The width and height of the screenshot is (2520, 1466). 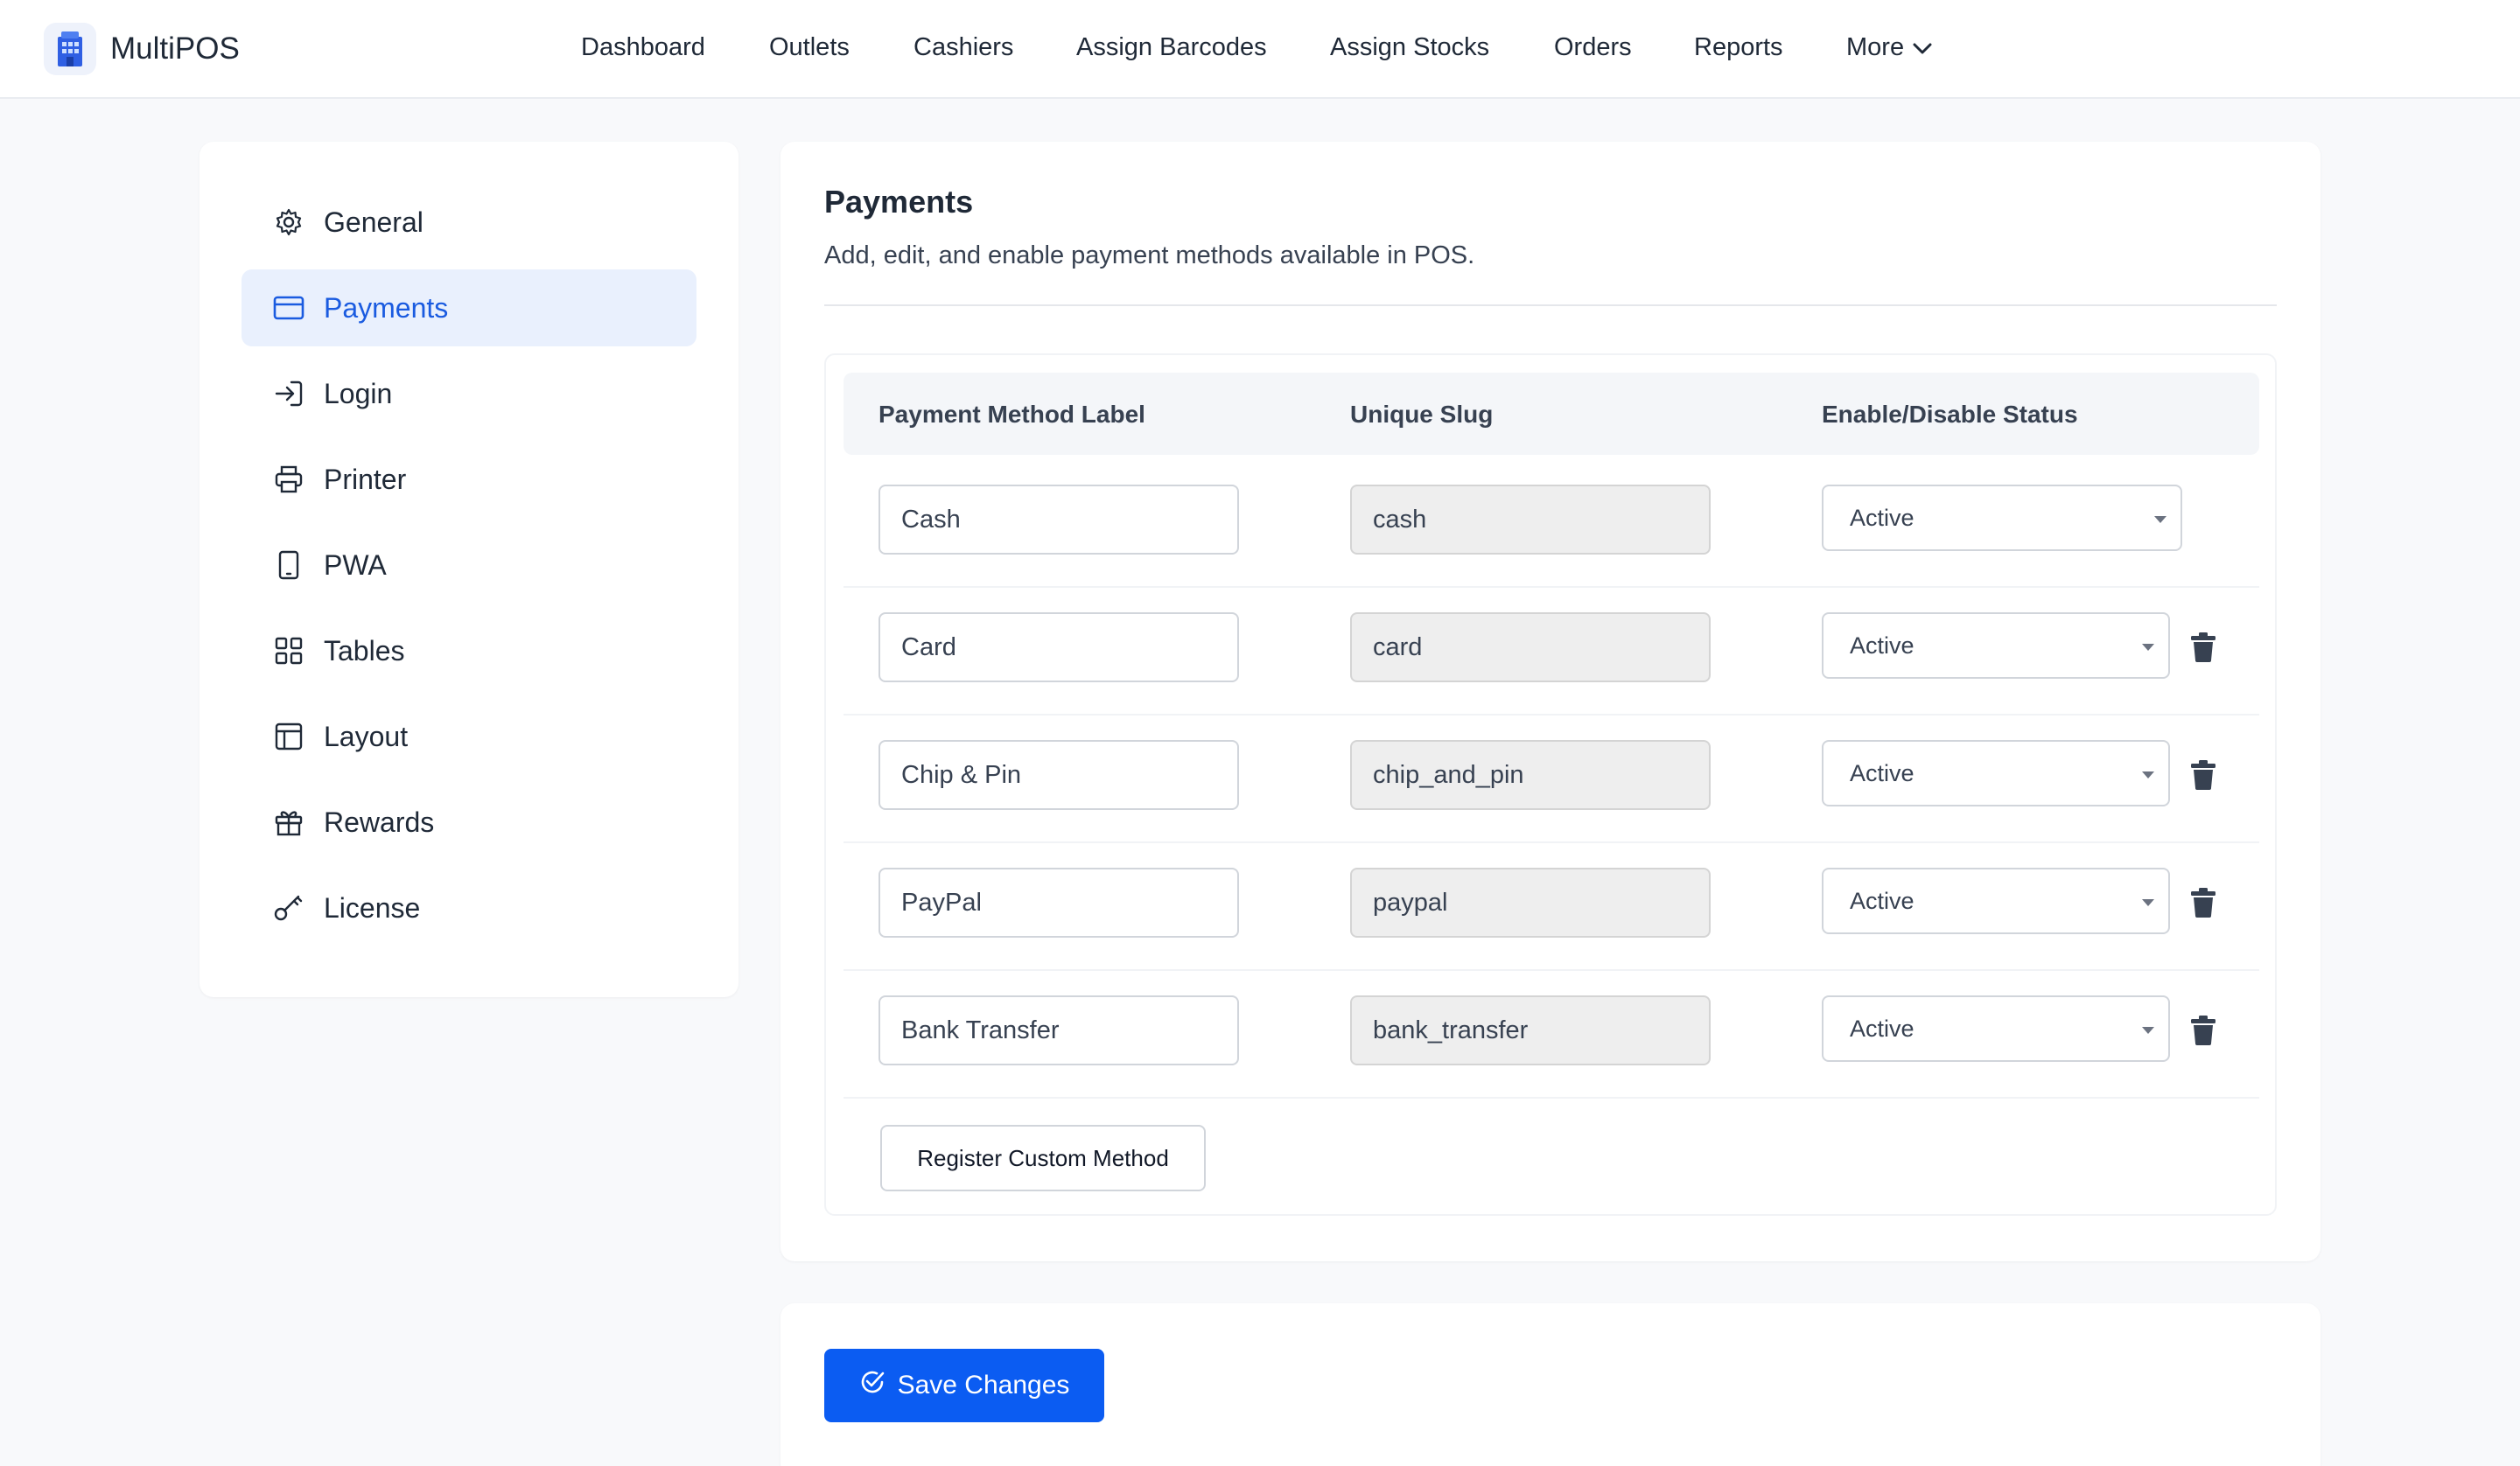 I want to click on column-header-slug: Unique Slug, so click(x=1422, y=414).